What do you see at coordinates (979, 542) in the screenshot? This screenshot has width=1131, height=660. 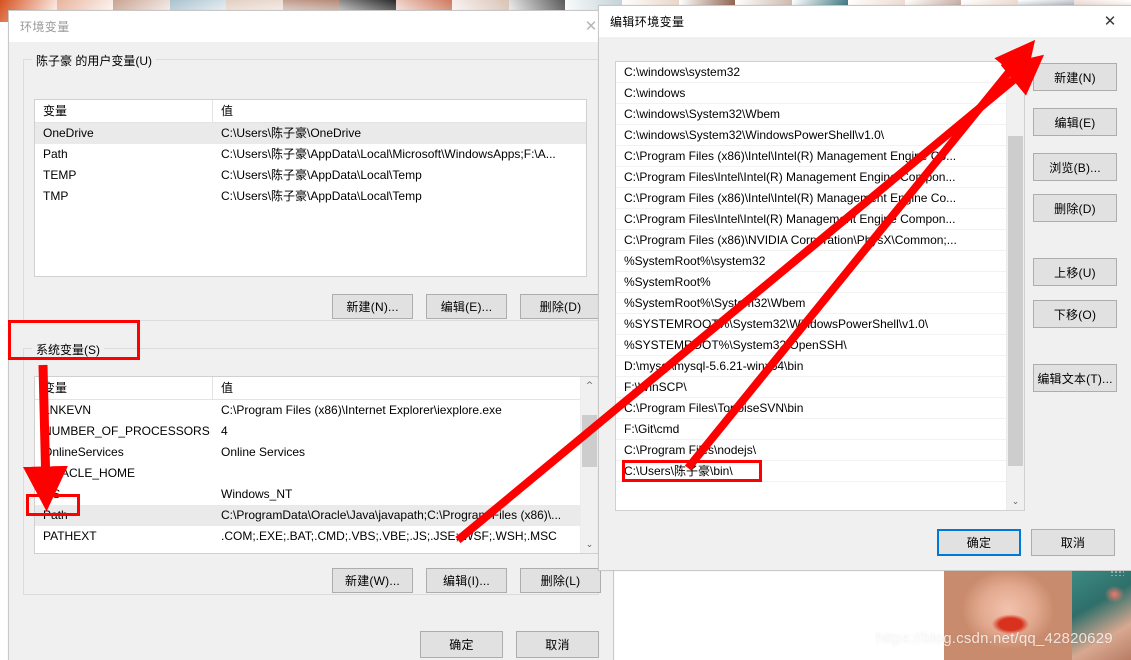 I see `edit-ok-button: 确定` at bounding box center [979, 542].